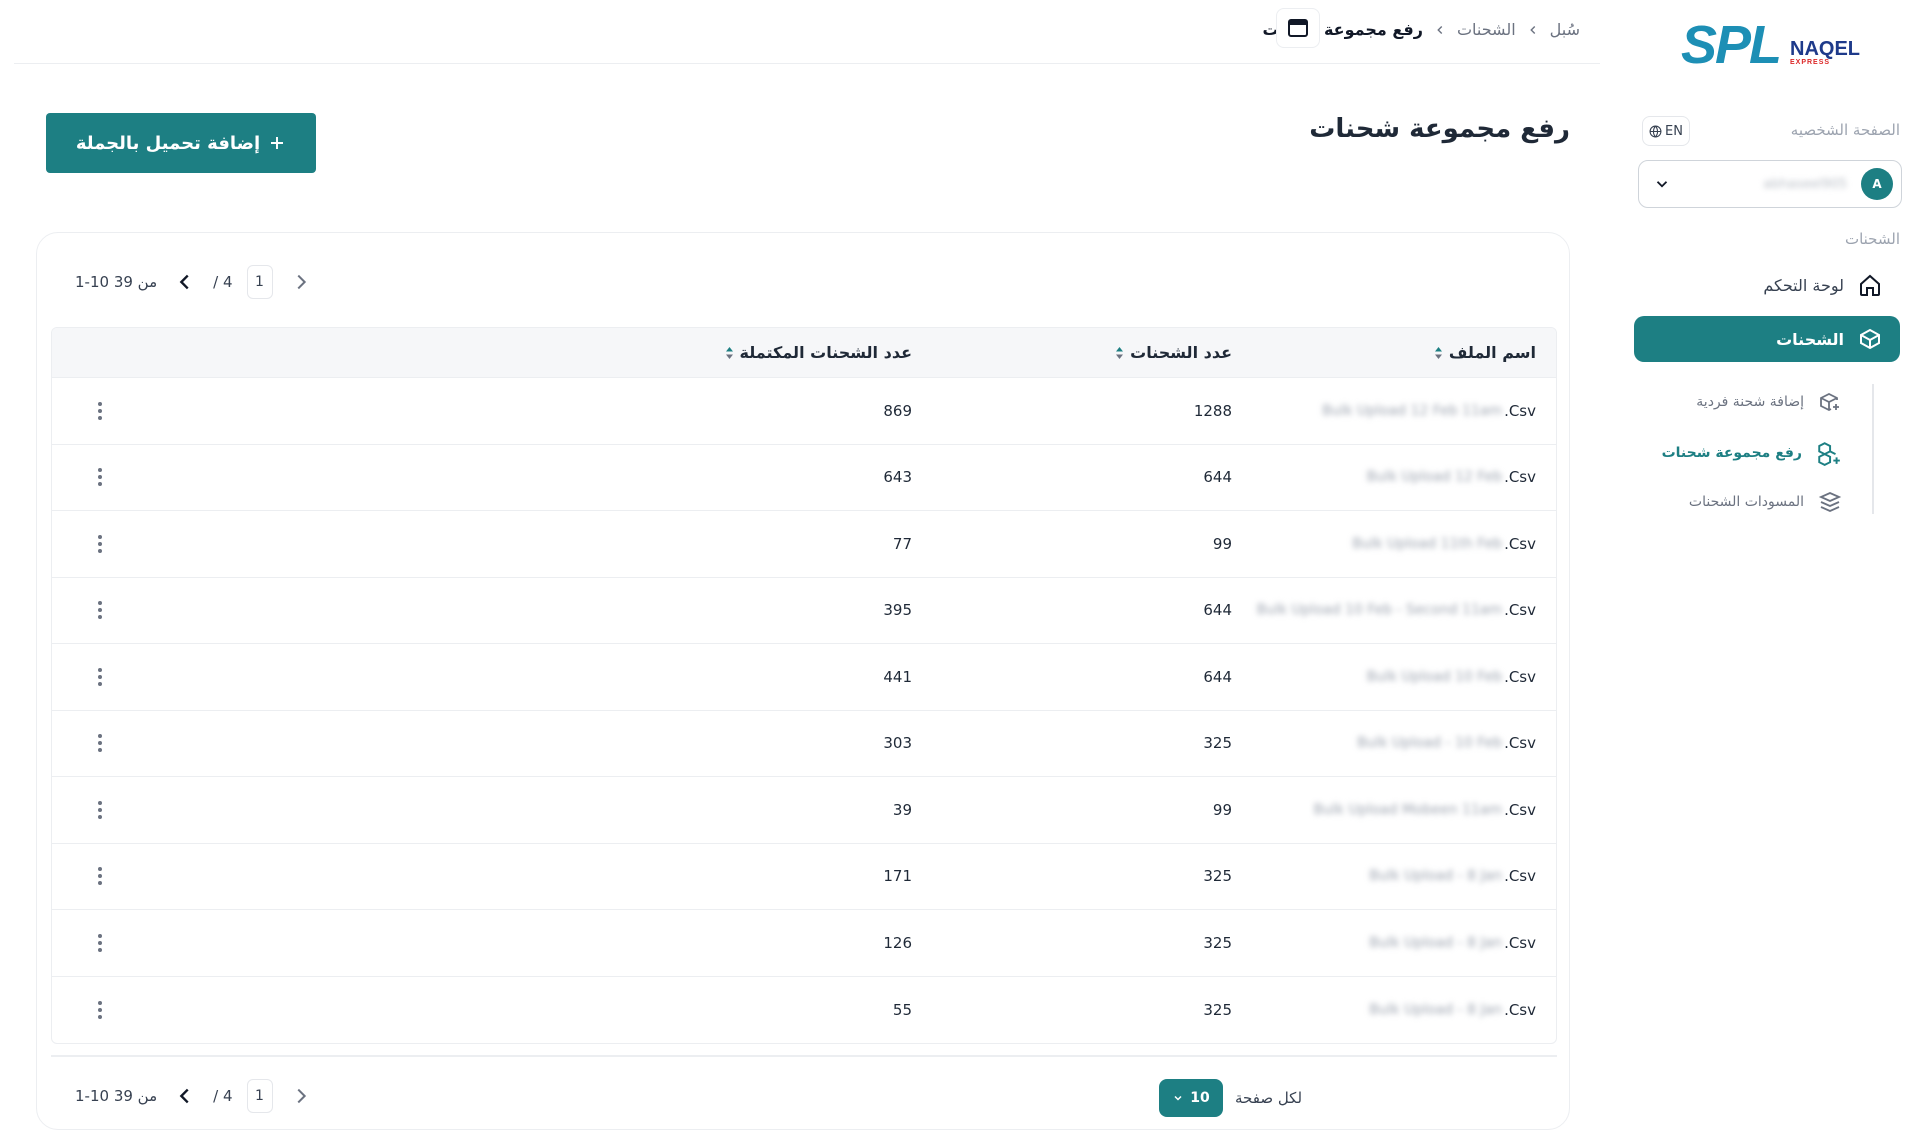 The height and width of the screenshot is (1130, 1920). I want to click on table-row: .Csv Bulk Upload Mobeen 11am 99 39, so click(804, 810).